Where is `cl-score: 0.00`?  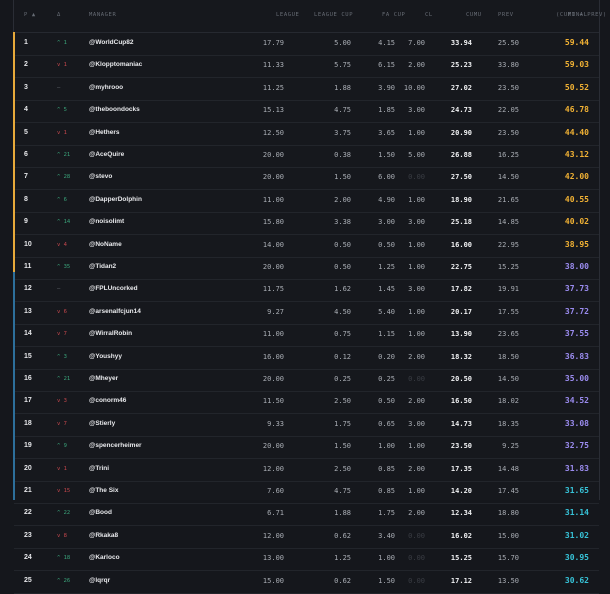 cl-score: 0.00 is located at coordinates (416, 177).